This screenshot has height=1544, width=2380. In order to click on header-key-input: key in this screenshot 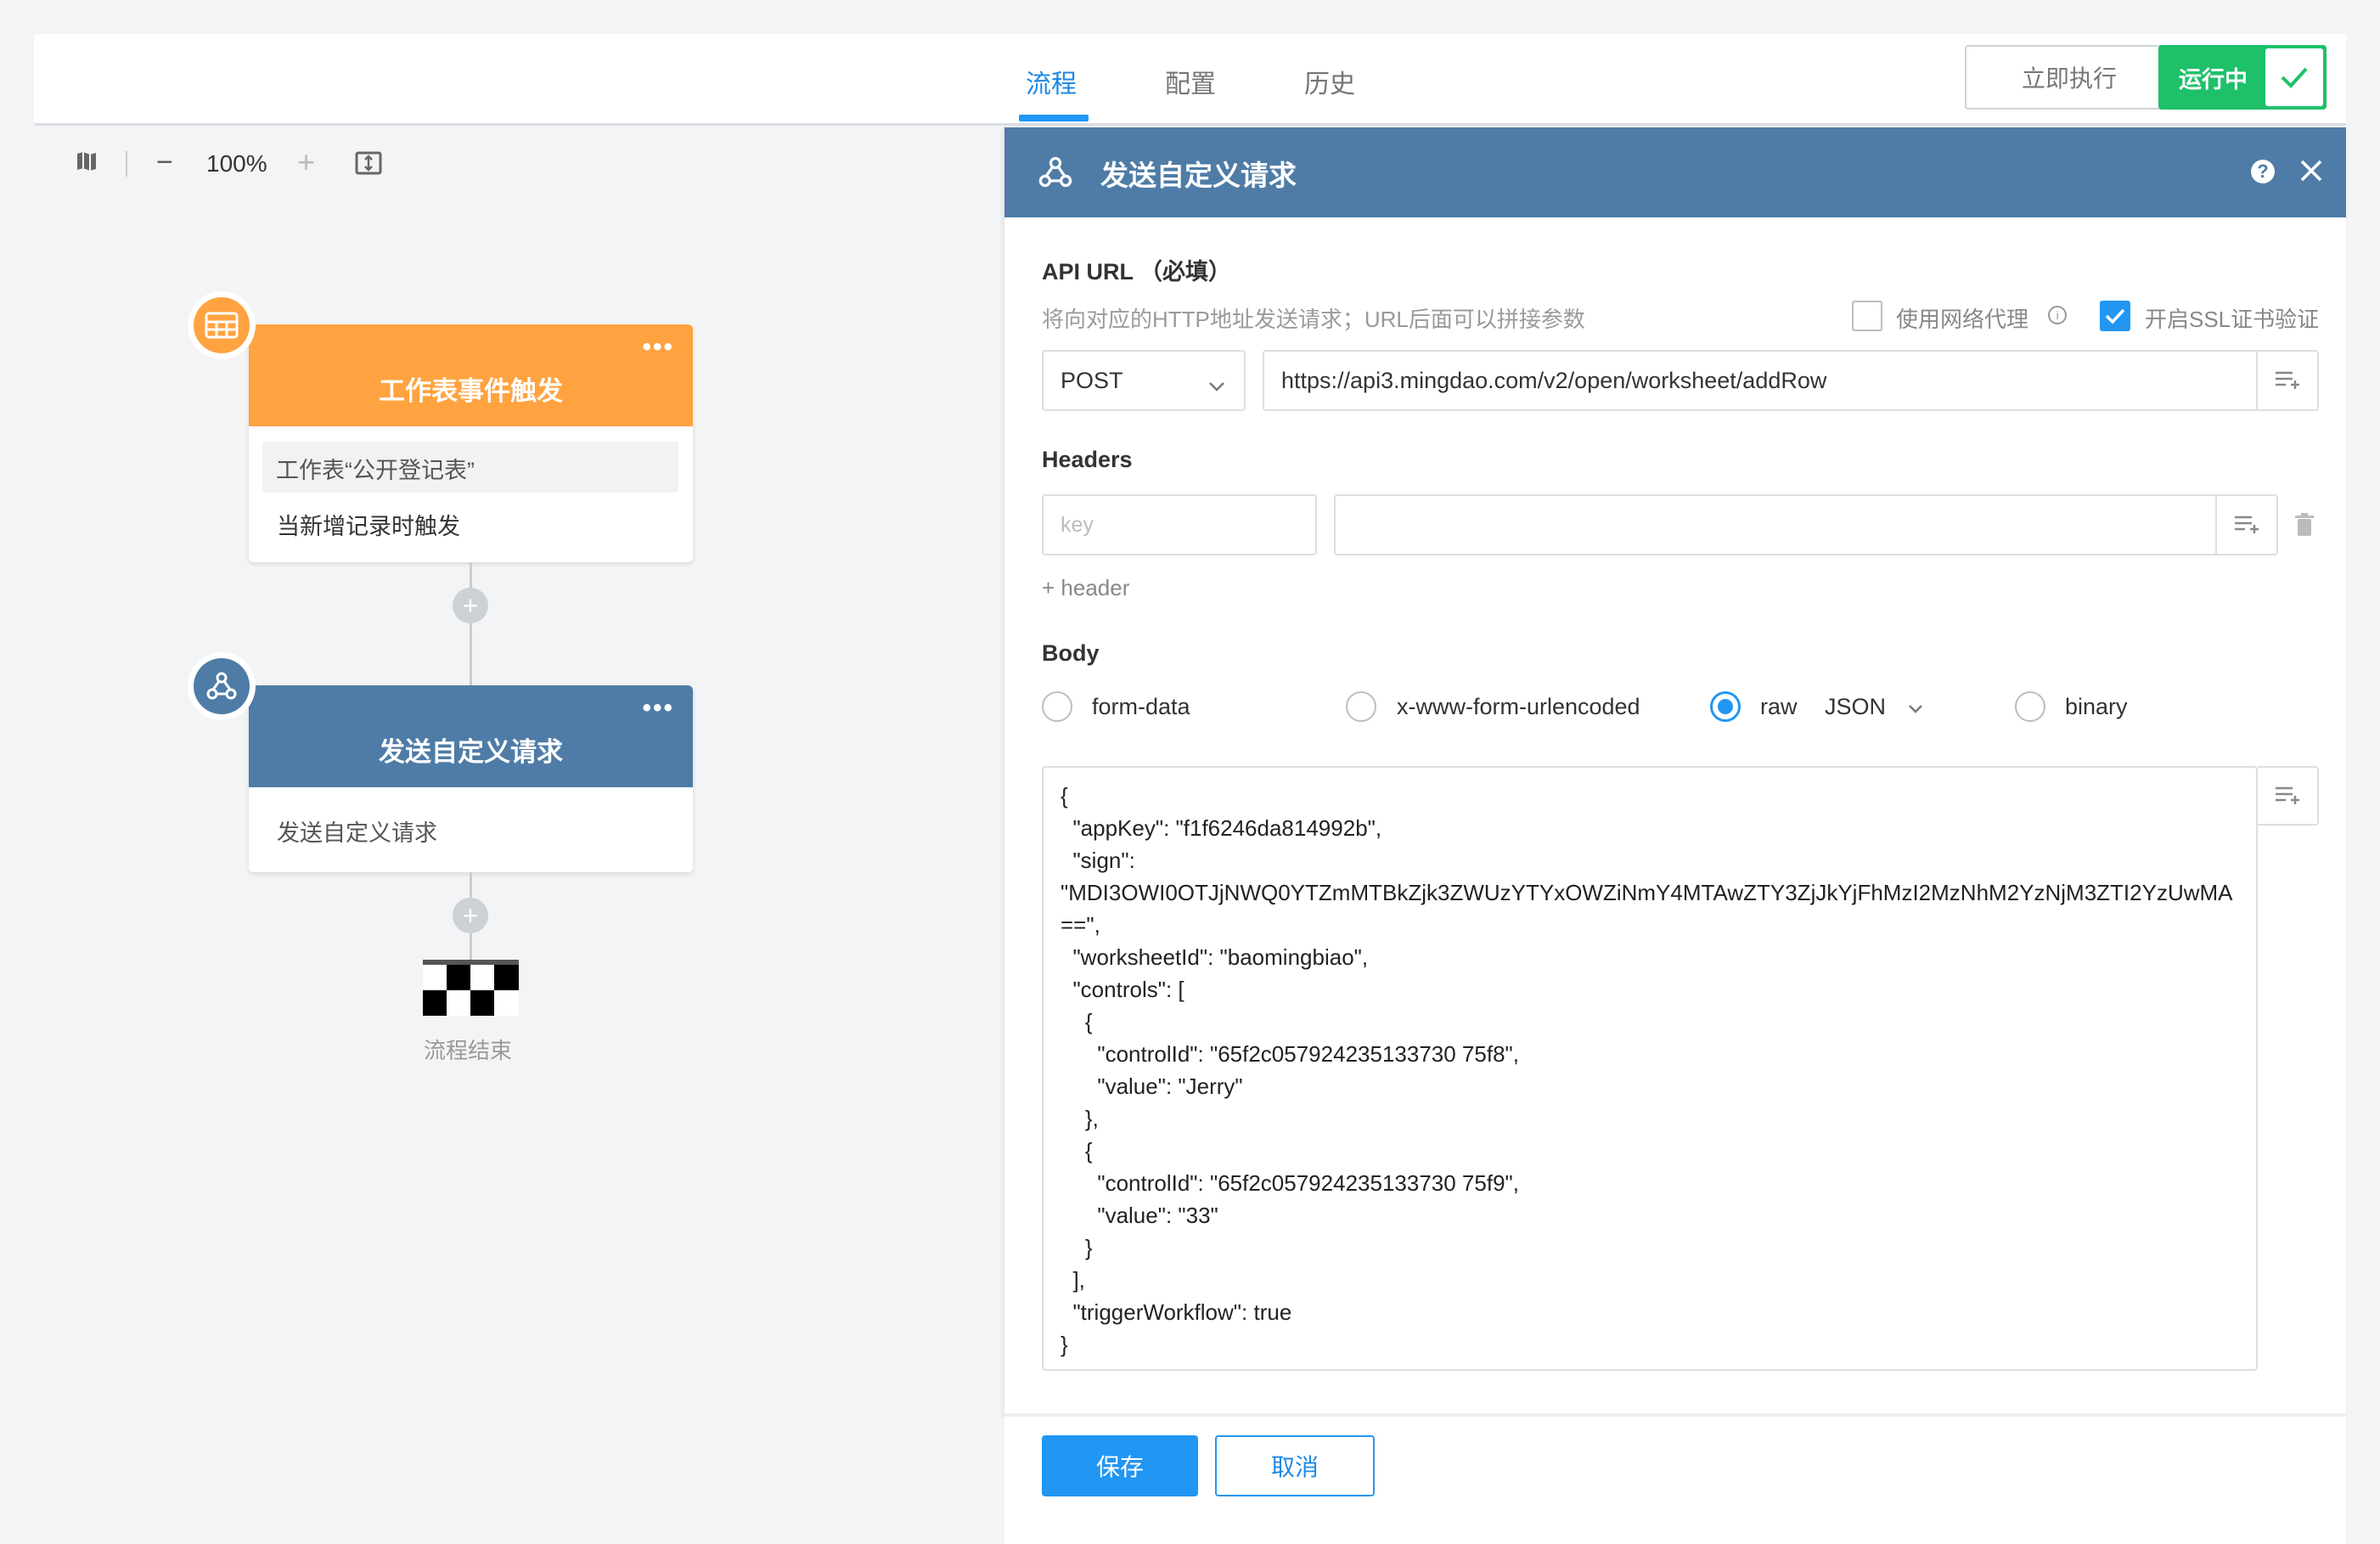, I will do `click(1179, 524)`.